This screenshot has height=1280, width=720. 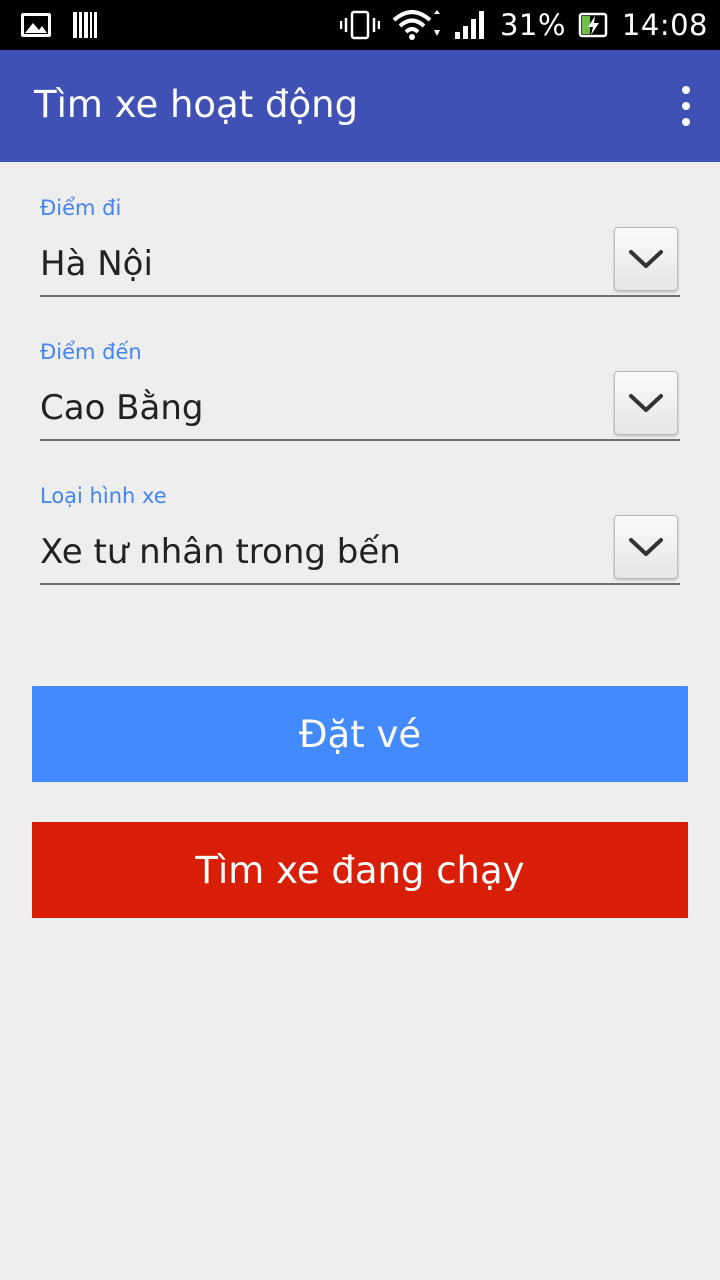 What do you see at coordinates (36, 25) in the screenshot?
I see `gallery-icon` at bounding box center [36, 25].